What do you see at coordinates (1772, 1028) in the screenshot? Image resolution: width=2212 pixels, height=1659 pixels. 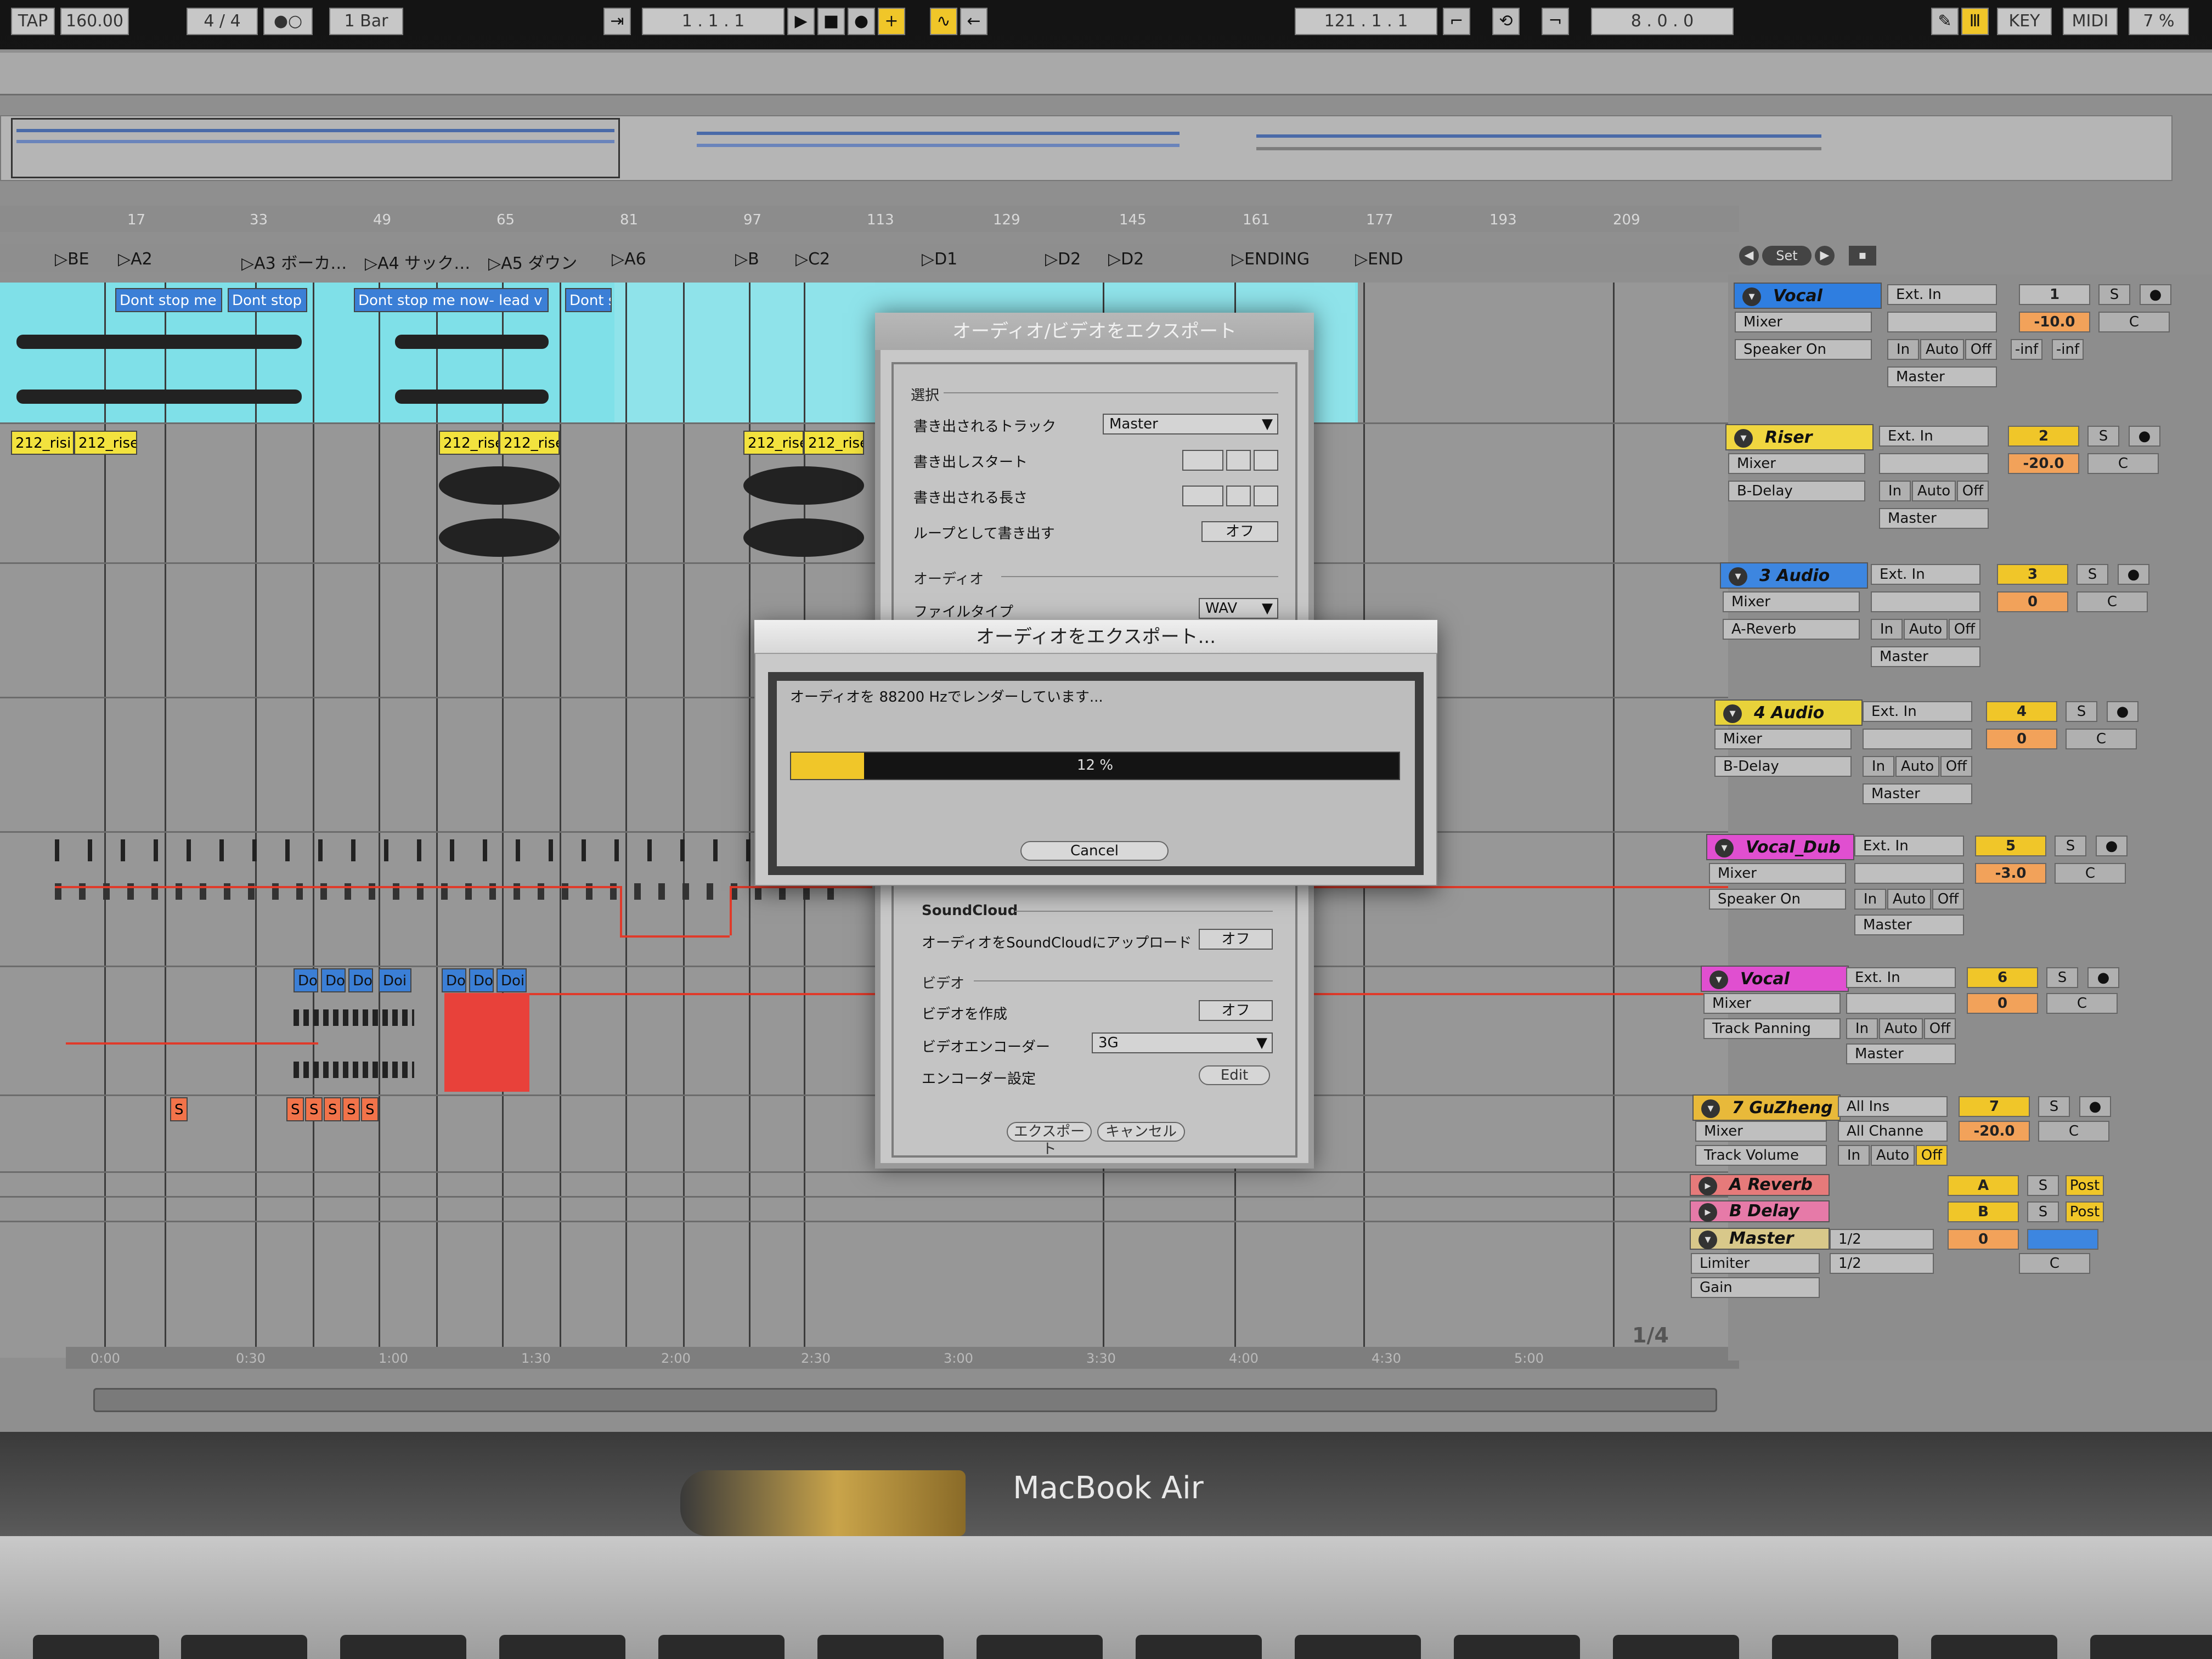 I see `device-chooser: Track Panning` at bounding box center [1772, 1028].